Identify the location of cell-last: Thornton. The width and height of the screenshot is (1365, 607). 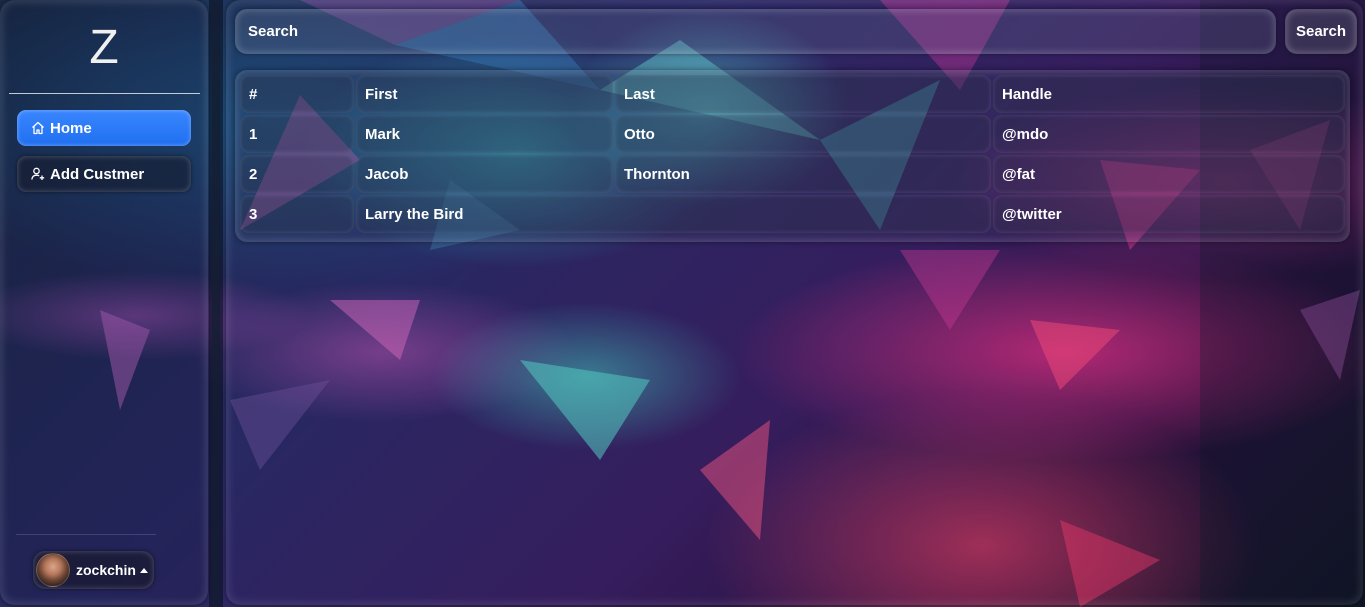
(803, 174).